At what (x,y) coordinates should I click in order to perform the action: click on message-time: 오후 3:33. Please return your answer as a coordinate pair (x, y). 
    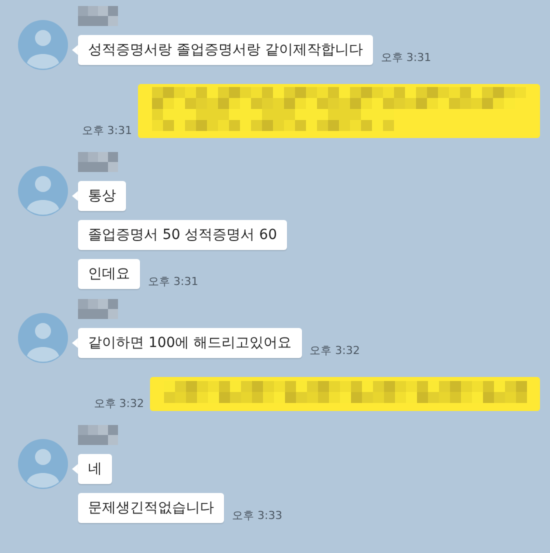
    Looking at the image, I should click on (257, 515).